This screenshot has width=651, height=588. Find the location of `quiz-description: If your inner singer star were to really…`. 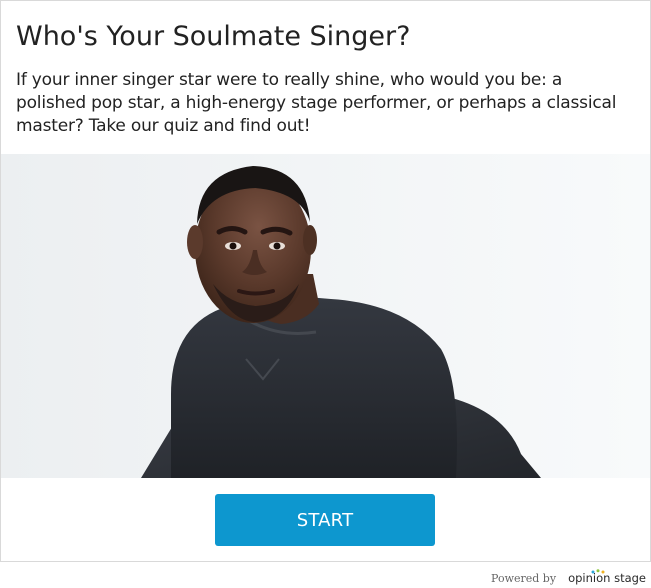

quiz-description: If your inner singer star were to really… is located at coordinates (316, 103).